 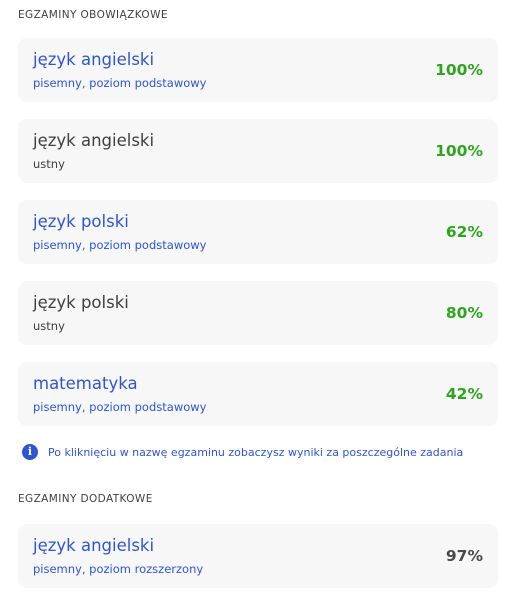 I want to click on exam-name-link: język polski, so click(x=81, y=222).